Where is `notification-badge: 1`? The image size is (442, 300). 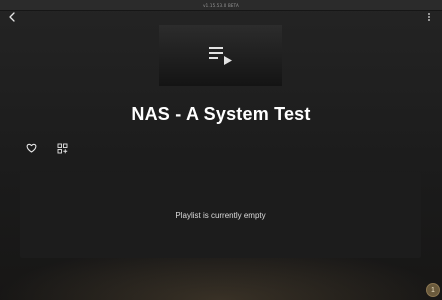
notification-badge: 1 is located at coordinates (433, 290).